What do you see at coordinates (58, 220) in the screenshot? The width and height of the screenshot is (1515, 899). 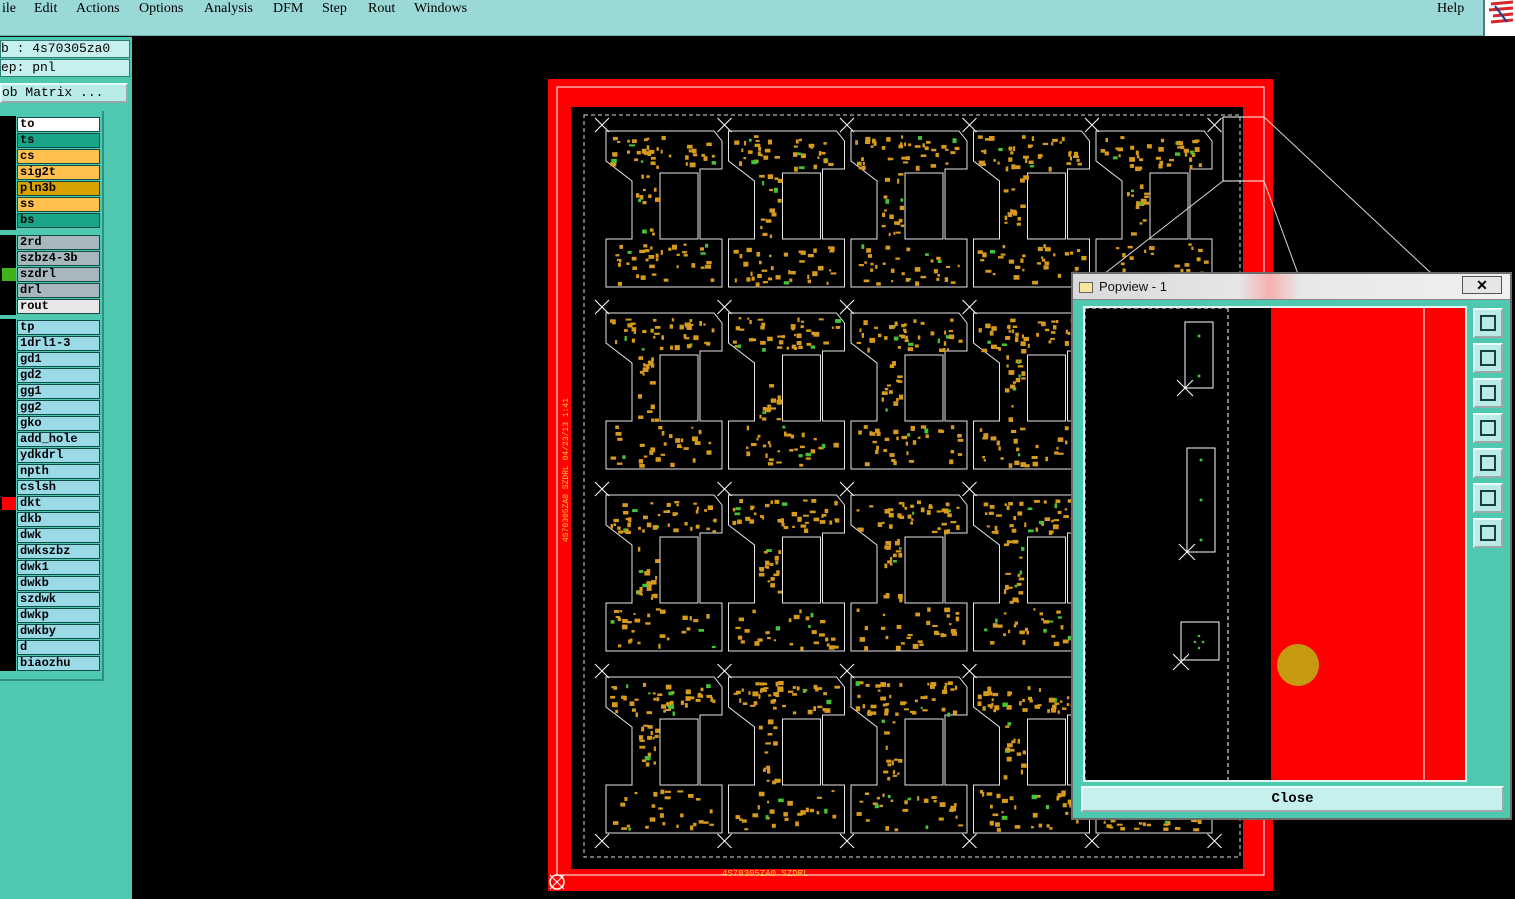 I see `layer-name: bs` at bounding box center [58, 220].